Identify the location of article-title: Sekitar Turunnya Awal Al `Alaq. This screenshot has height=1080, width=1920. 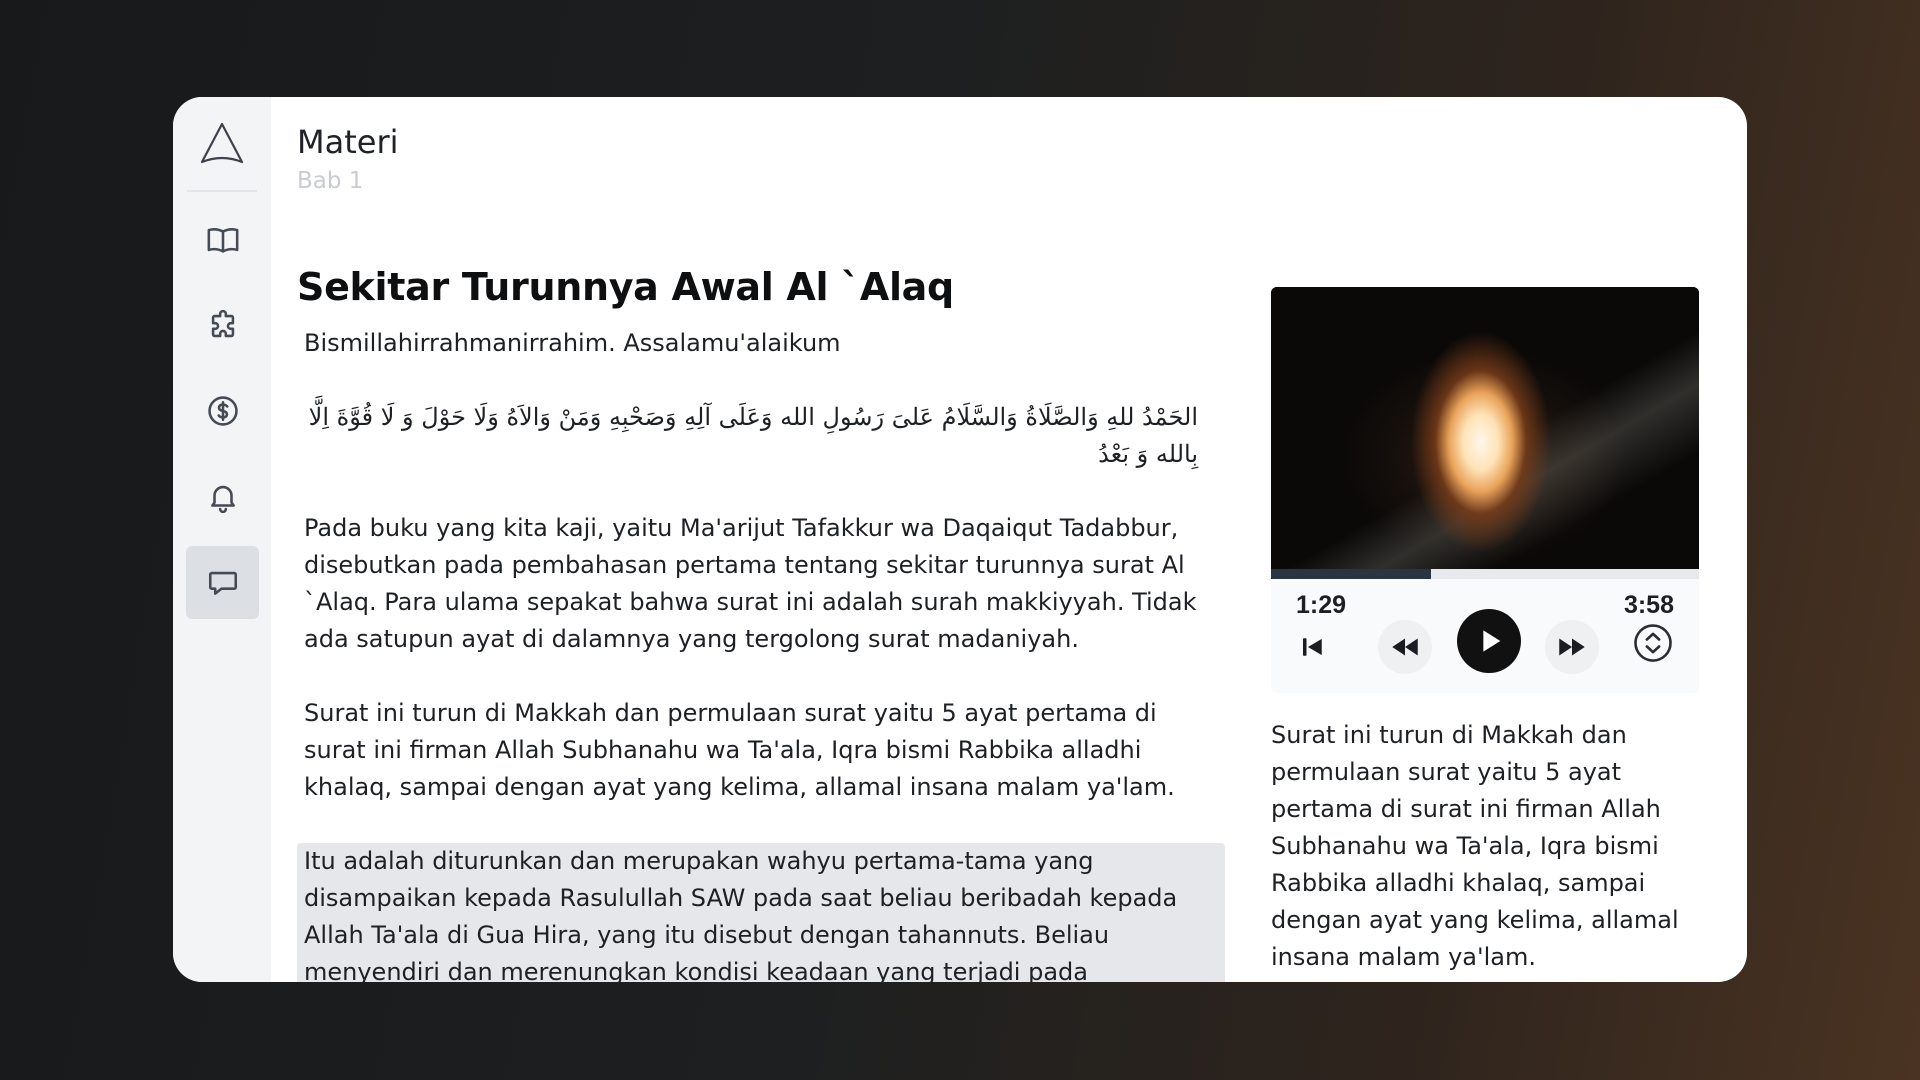
(625, 287).